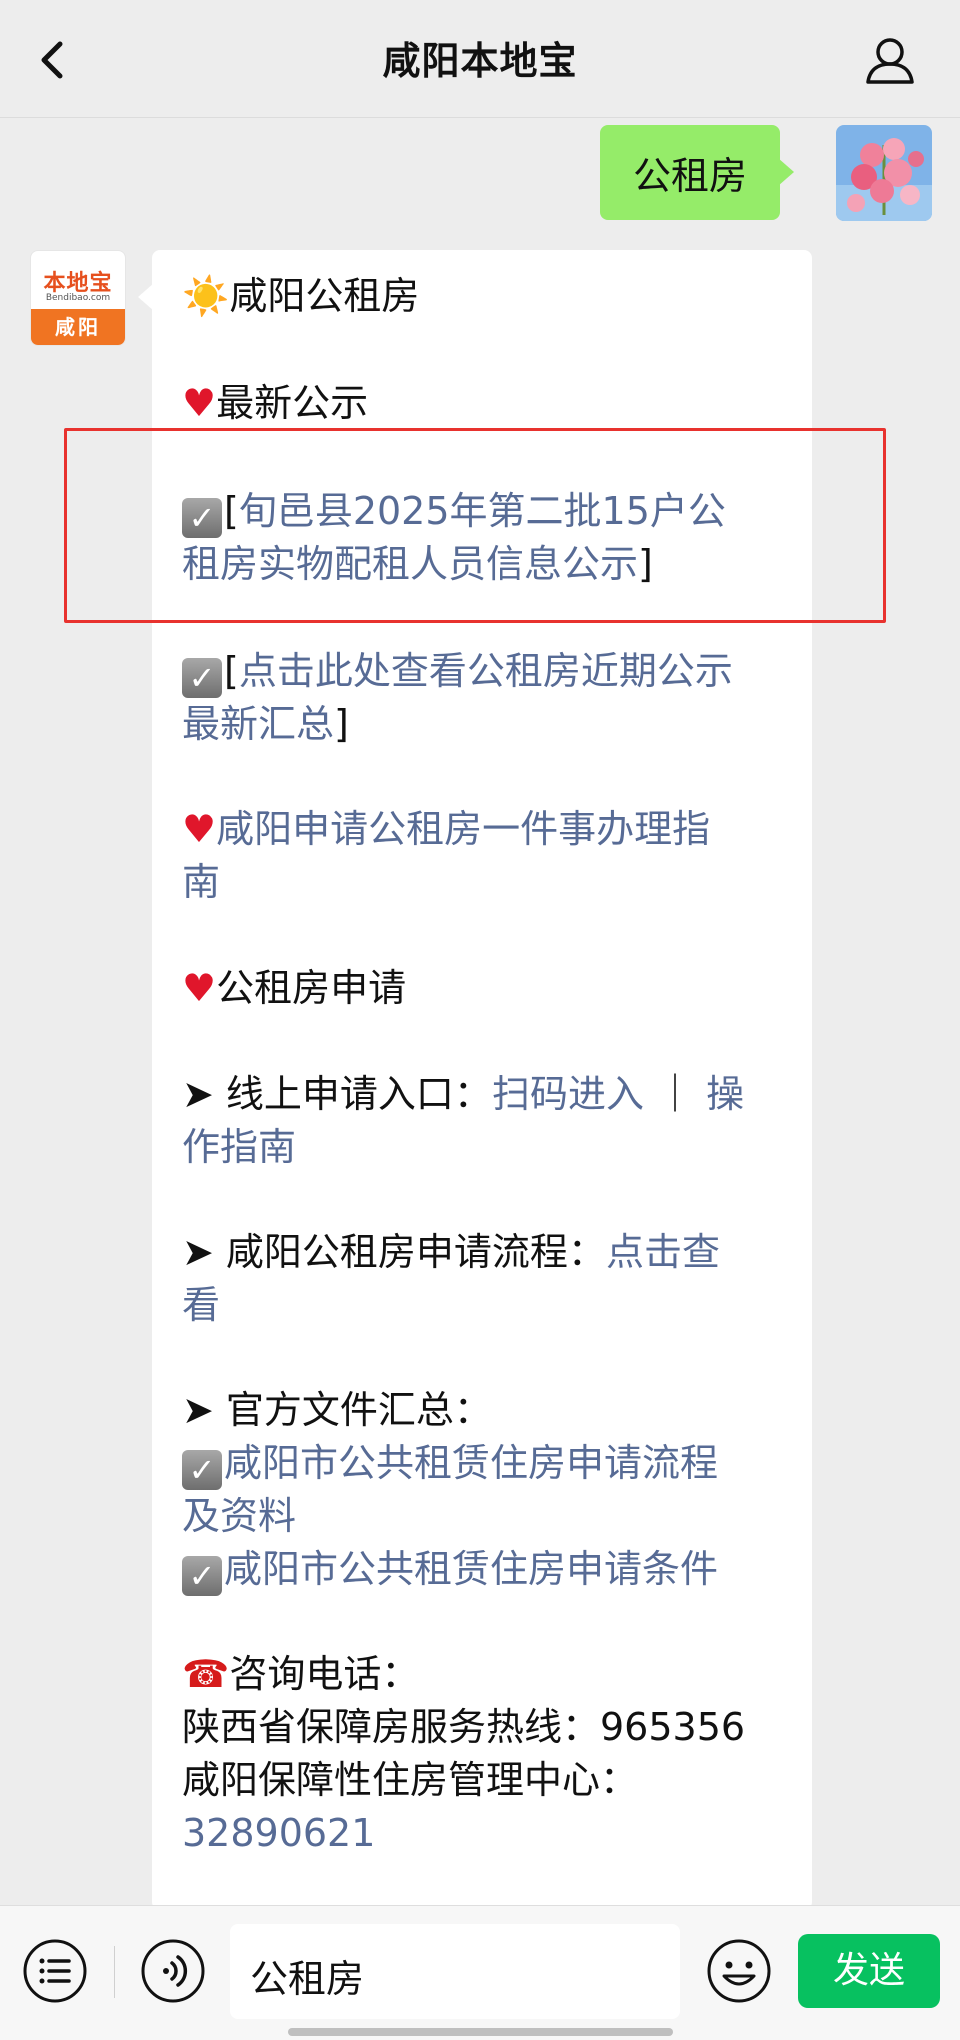  I want to click on message-input-text: 公租房, so click(307, 1979).